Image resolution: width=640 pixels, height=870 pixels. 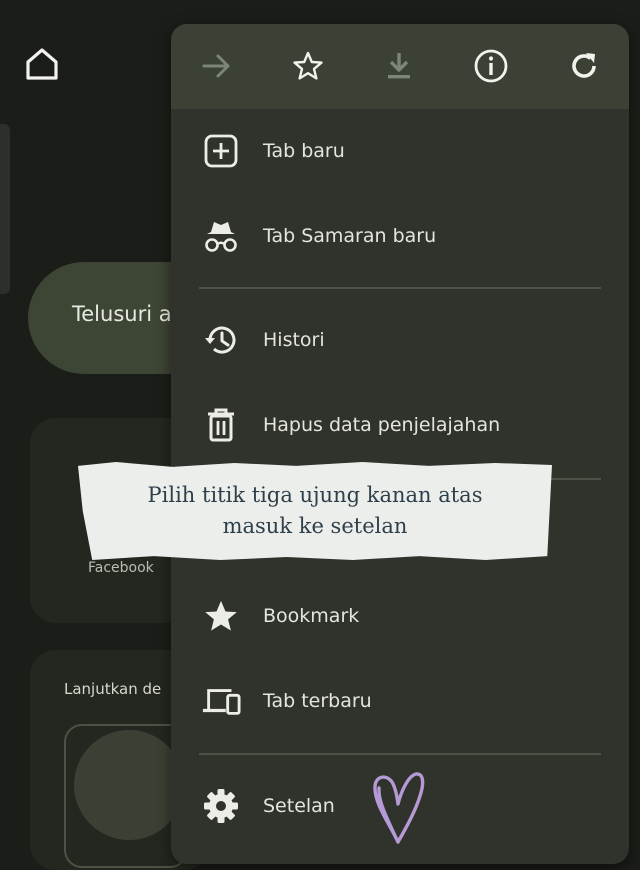 What do you see at coordinates (315, 495) in the screenshot?
I see `instruction-line-1: Pilih titik tiga ujung kanan atas` at bounding box center [315, 495].